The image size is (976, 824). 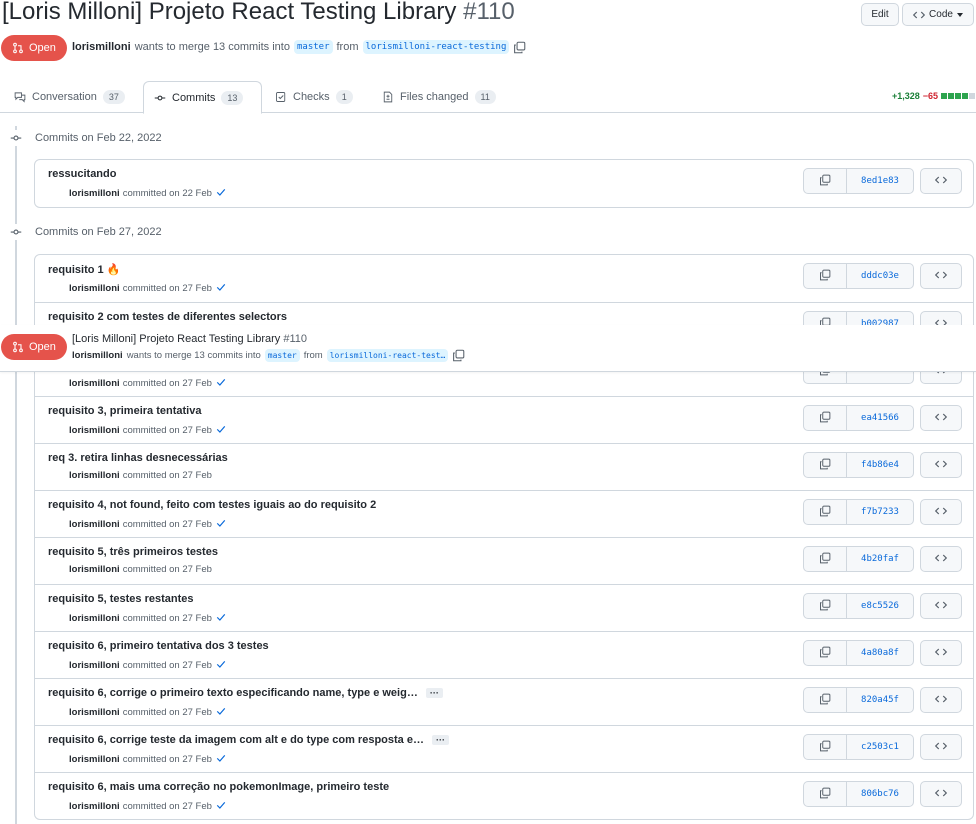 I want to click on code-label: Code, so click(x=941, y=14).